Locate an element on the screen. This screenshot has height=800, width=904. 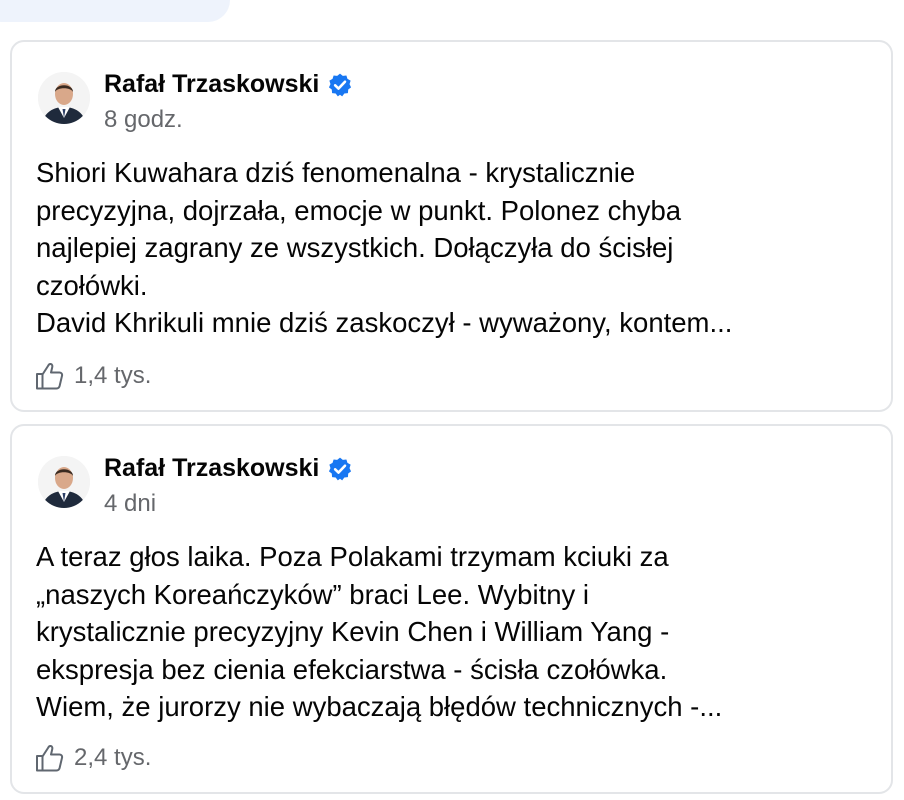
post-timestamp: 4 dni is located at coordinates (130, 504).